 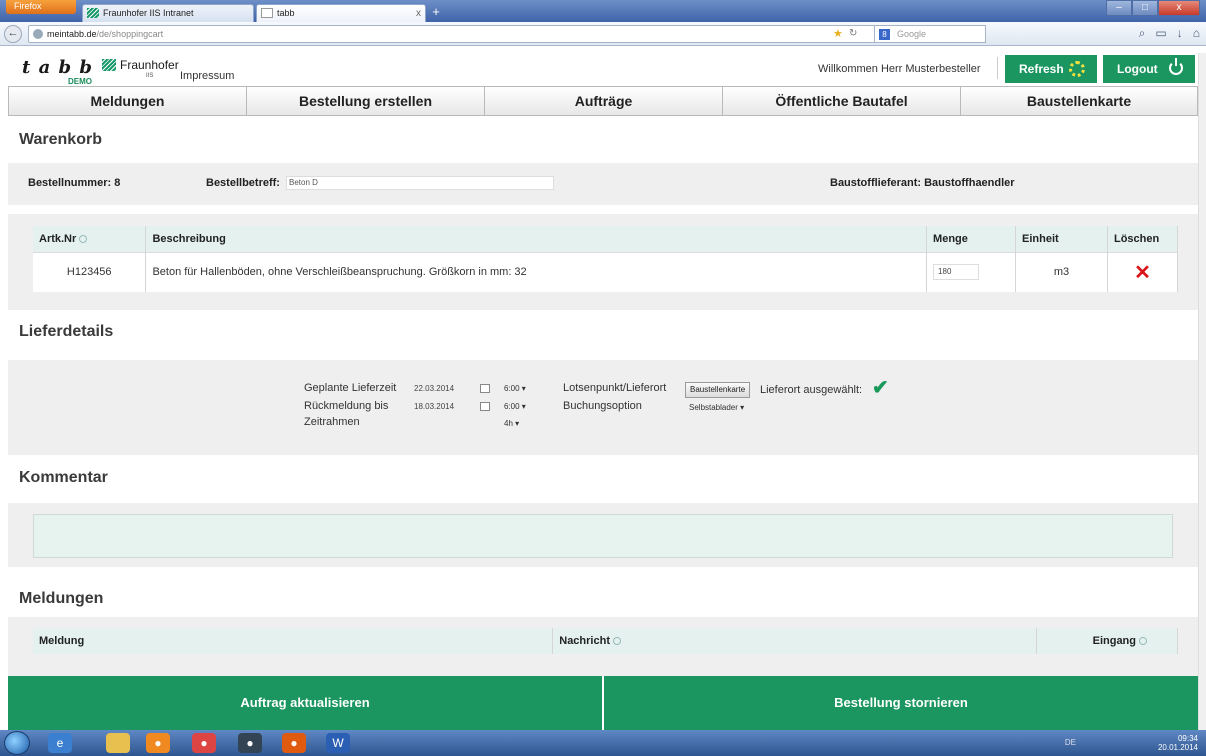 I want to click on fraunhofer-favicon, so click(x=93, y=13).